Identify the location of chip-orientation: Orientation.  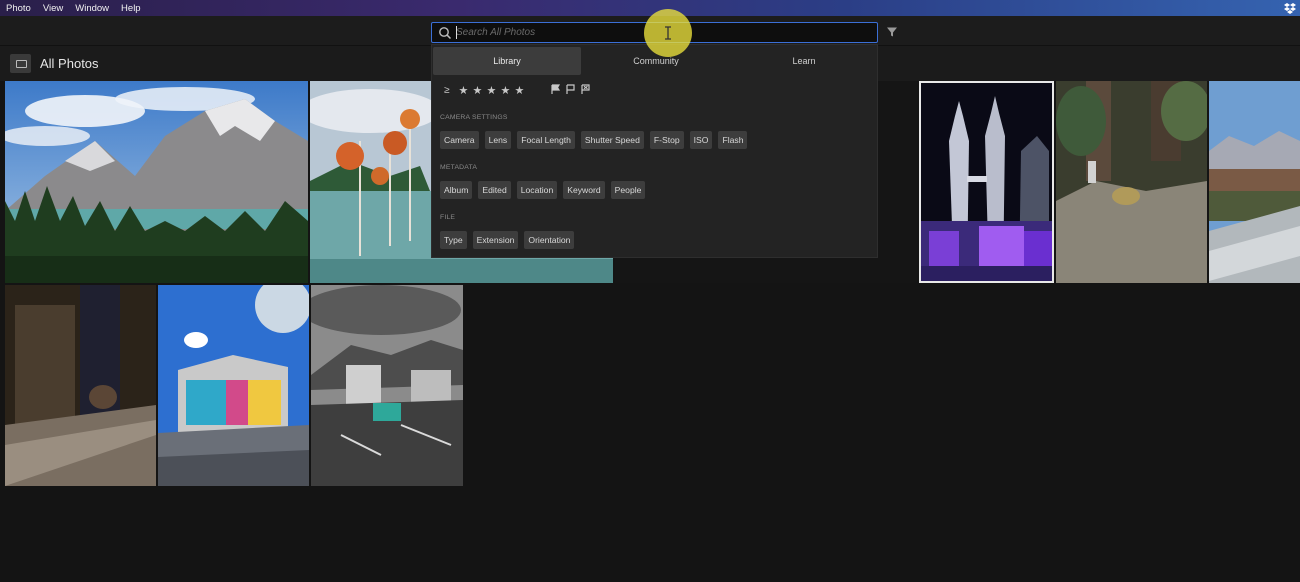
(549, 240).